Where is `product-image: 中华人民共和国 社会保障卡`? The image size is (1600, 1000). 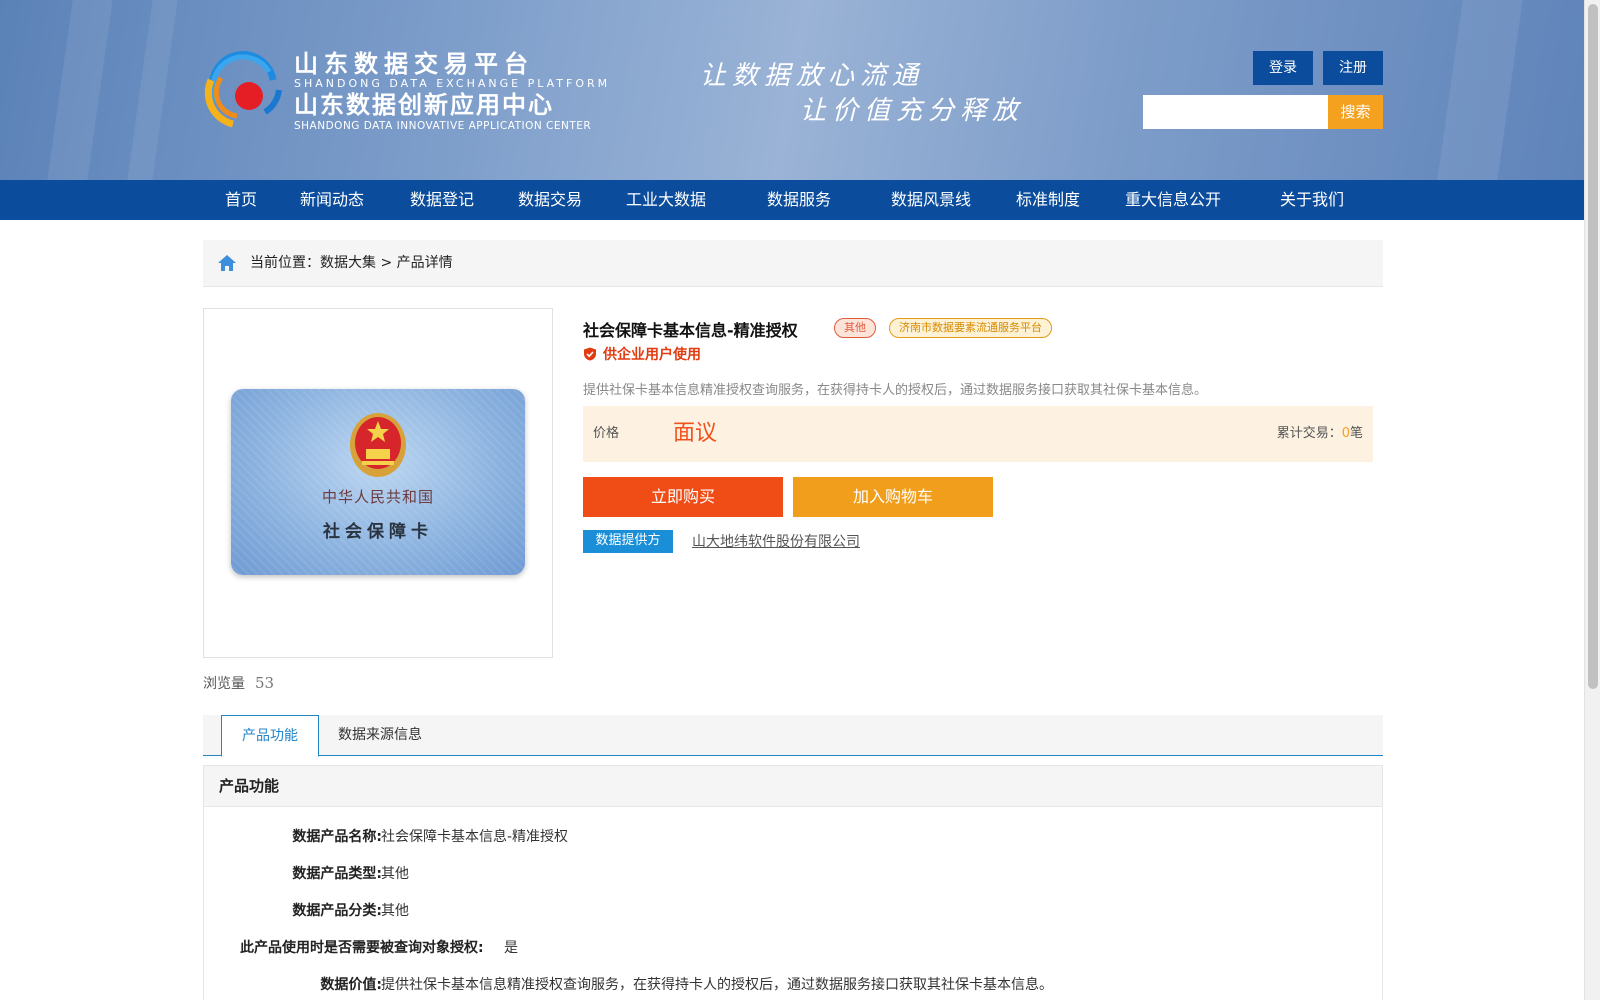
product-image: 中华人民共和国 社会保障卡 is located at coordinates (378, 483).